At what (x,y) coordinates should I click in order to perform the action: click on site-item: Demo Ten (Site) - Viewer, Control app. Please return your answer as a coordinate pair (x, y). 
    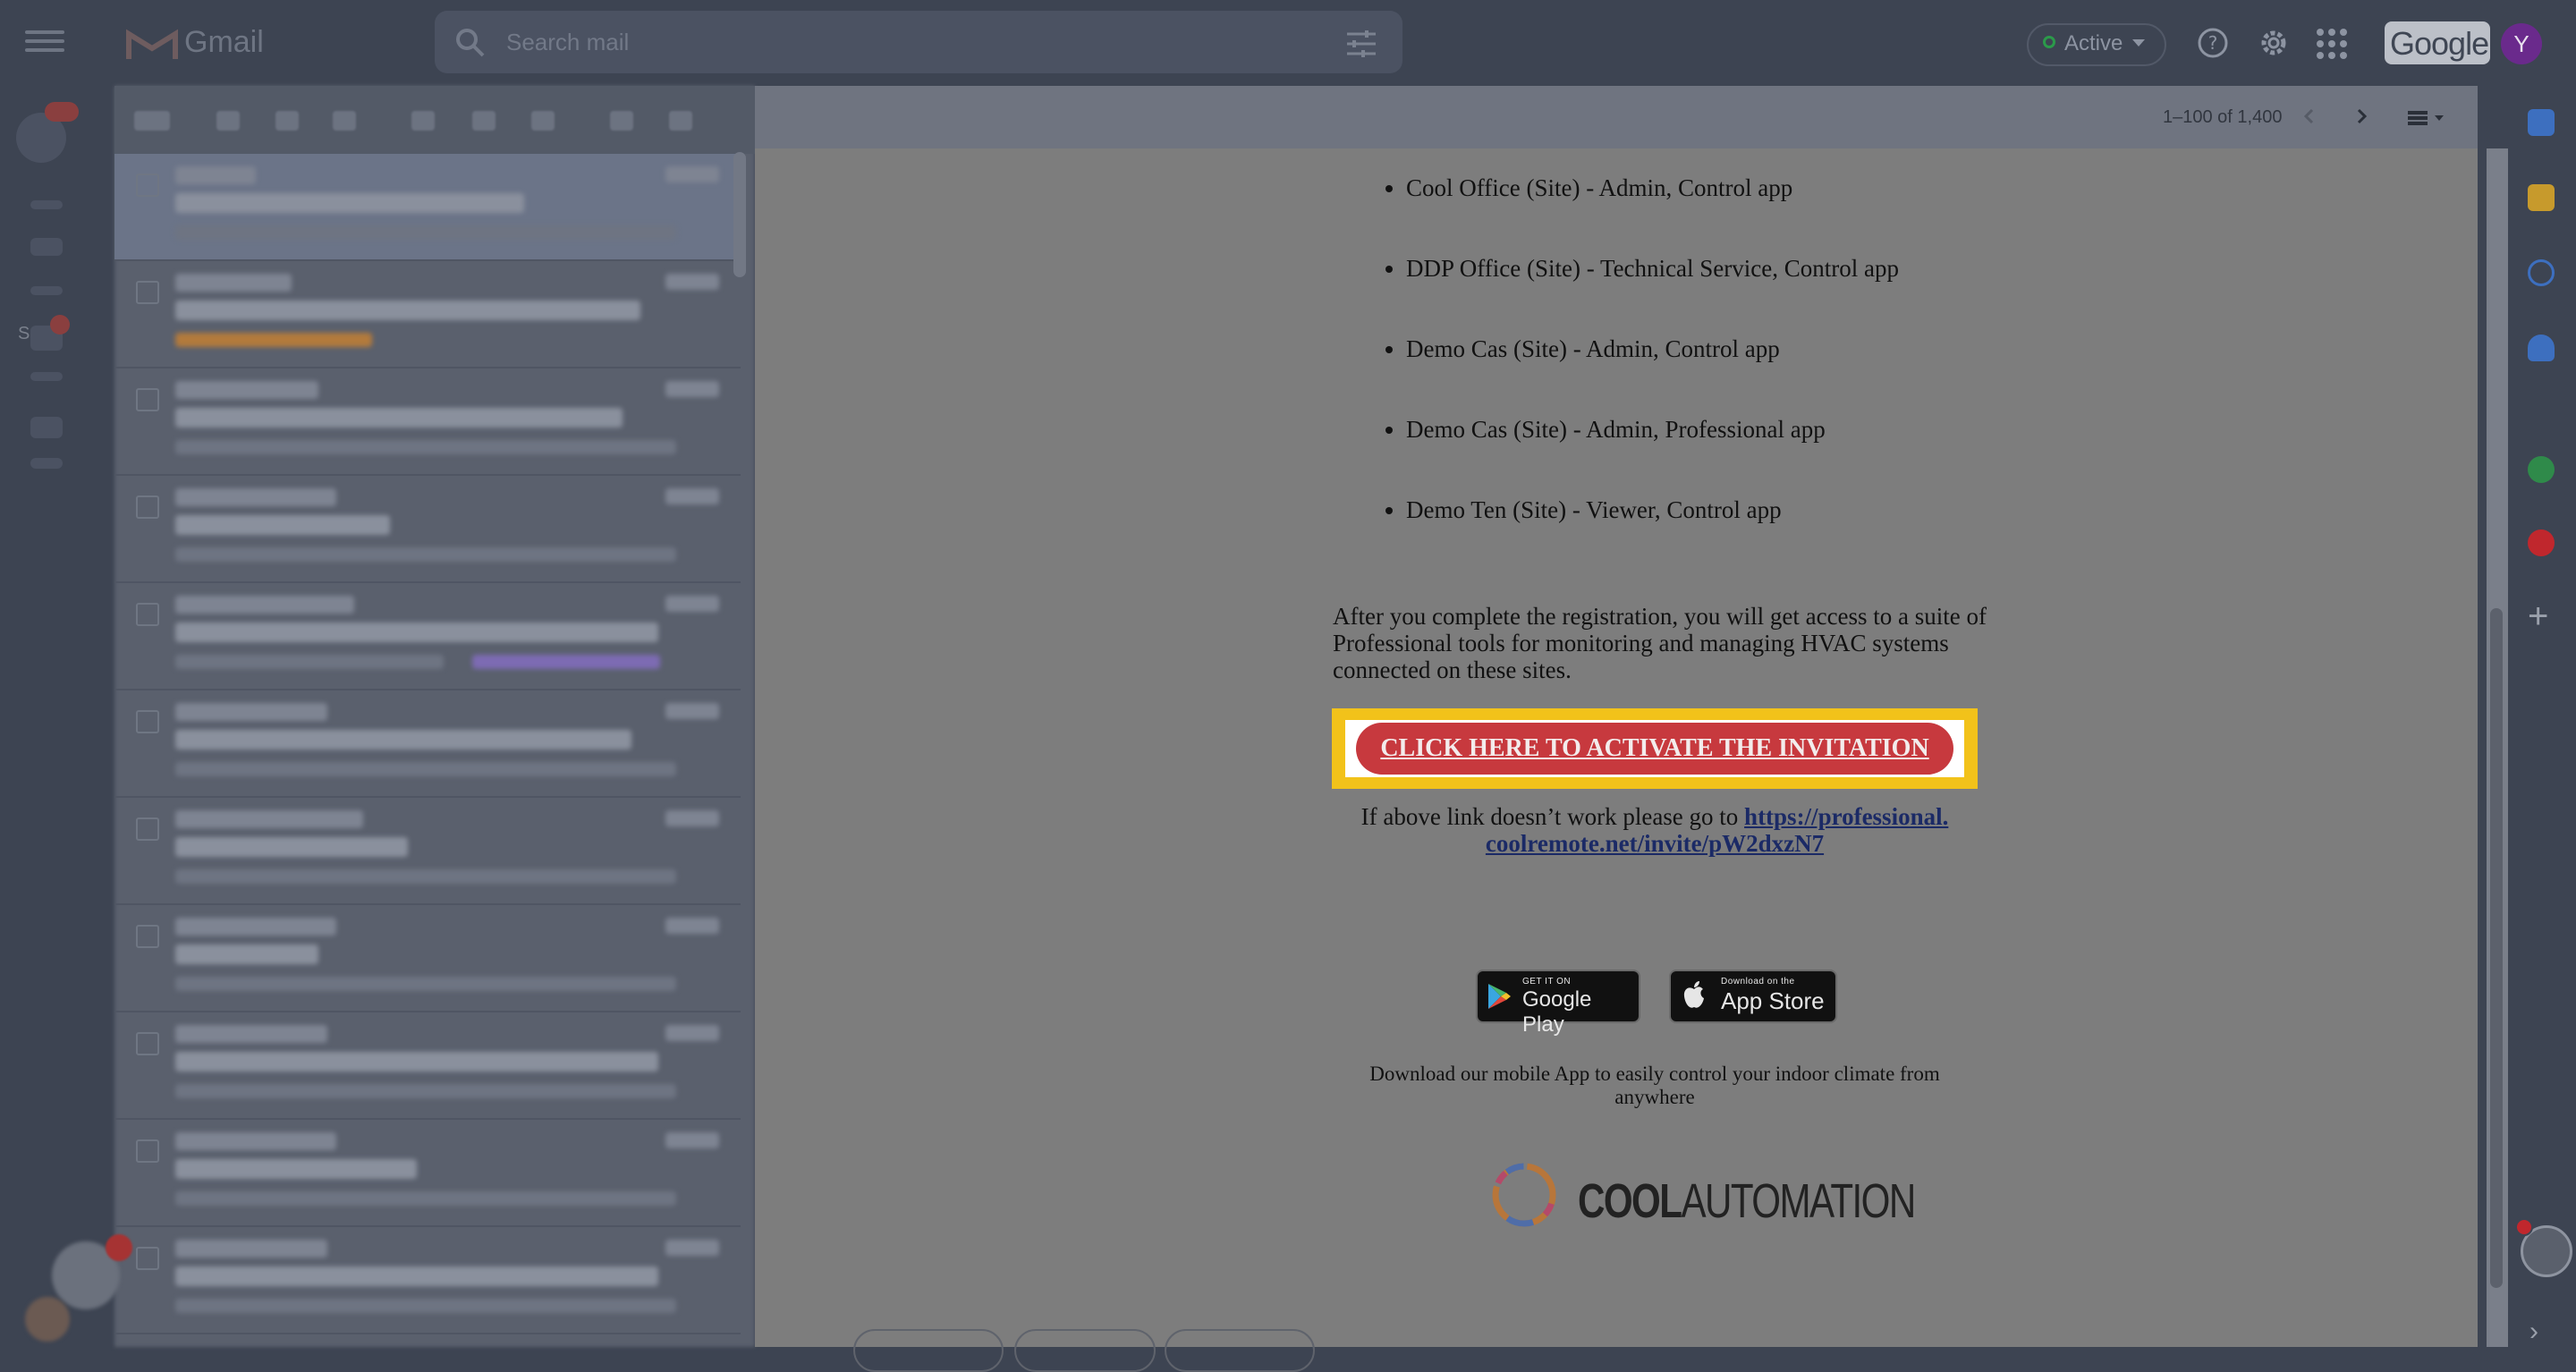
    Looking at the image, I should click on (1652, 534).